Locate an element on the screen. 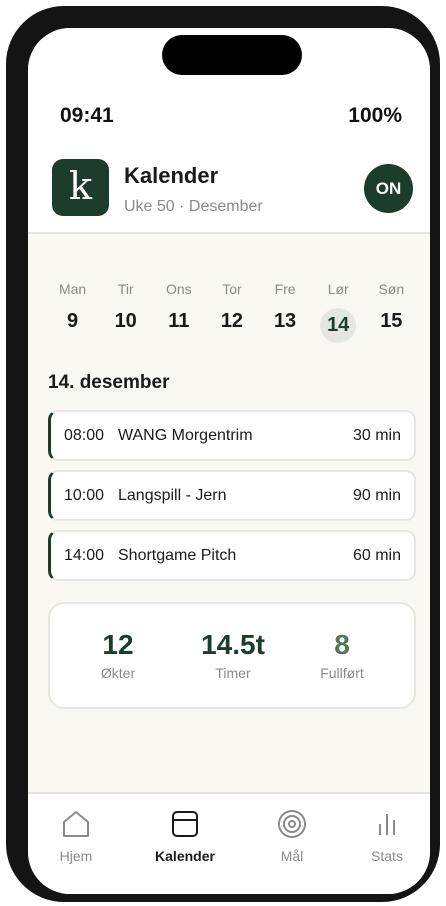  day-name: Tor is located at coordinates (232, 289).